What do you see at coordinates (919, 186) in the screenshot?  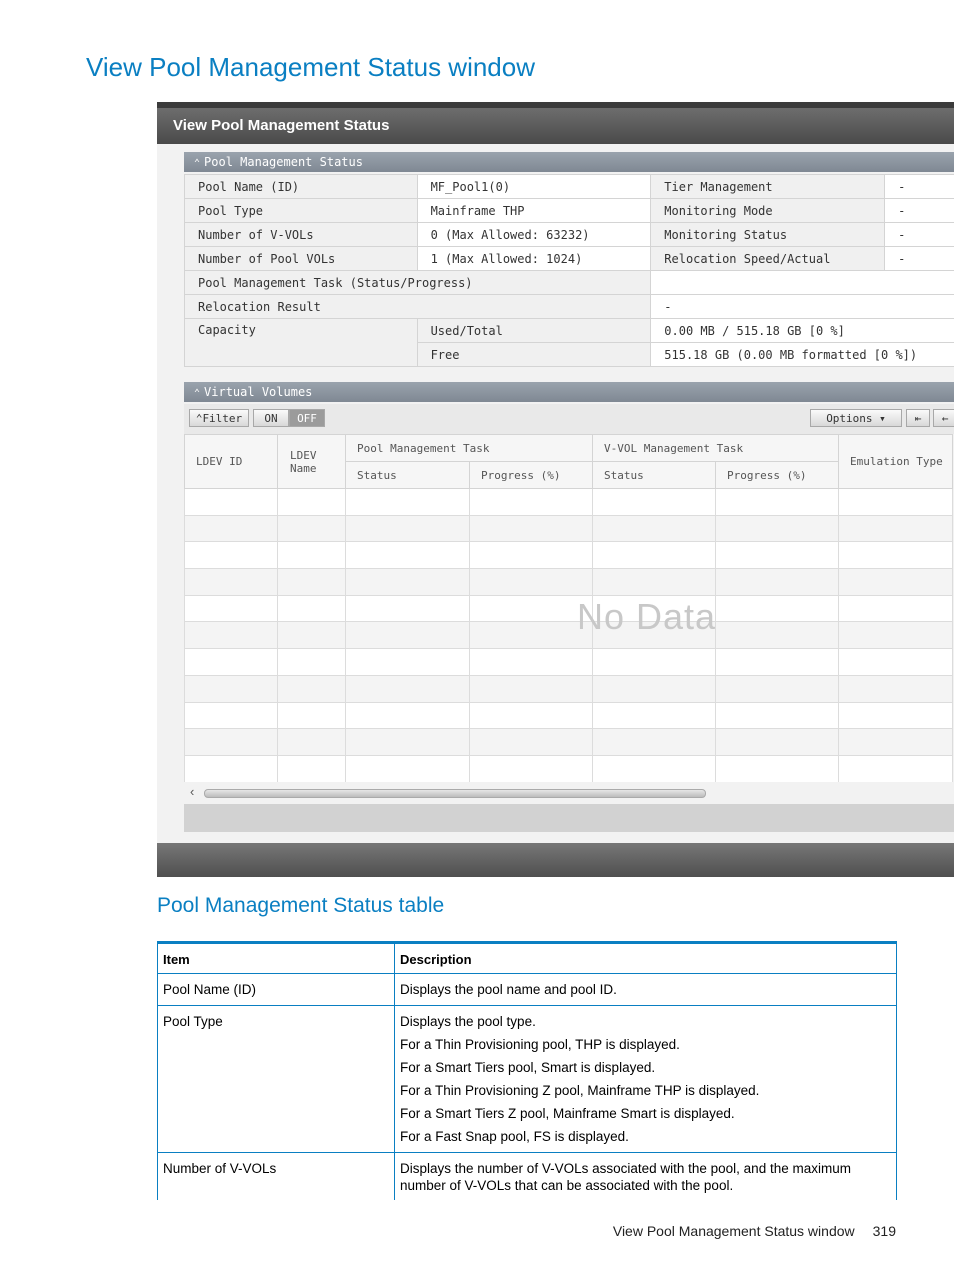 I see `tier-management-value: -` at bounding box center [919, 186].